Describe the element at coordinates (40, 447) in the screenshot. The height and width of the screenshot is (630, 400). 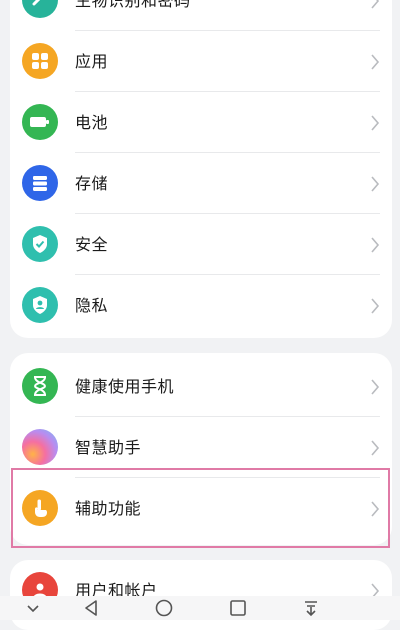
I see `assistant-icon` at that location.